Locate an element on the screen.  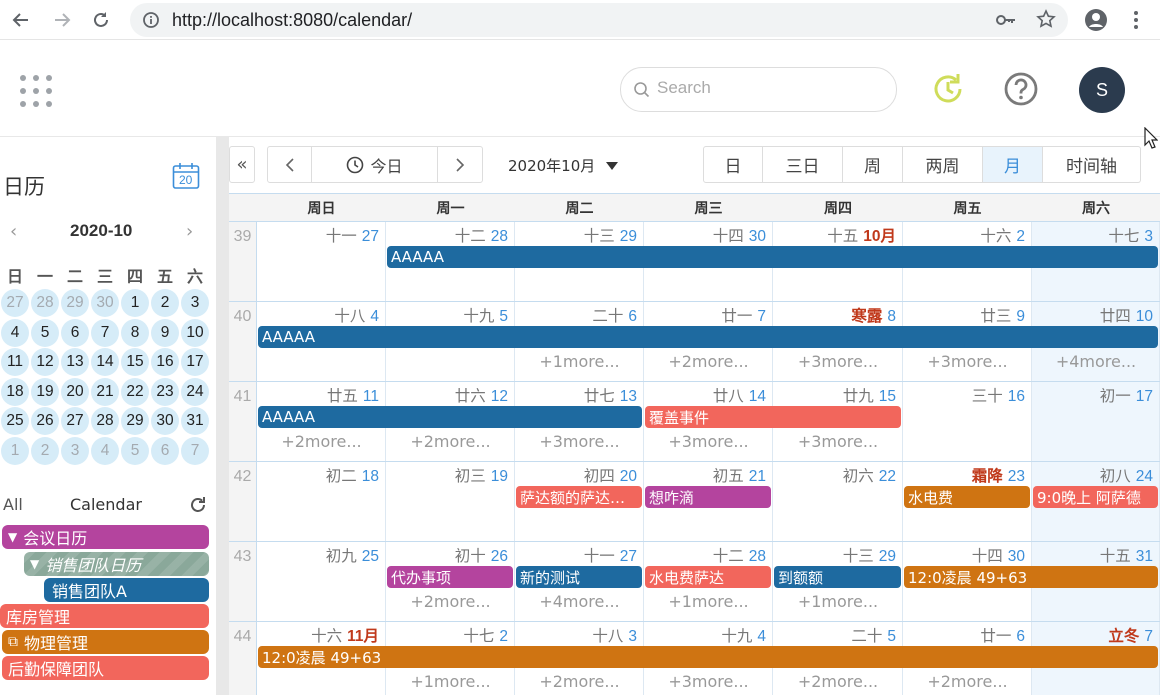
collapse-sidebar-button: « is located at coordinates (242, 164).